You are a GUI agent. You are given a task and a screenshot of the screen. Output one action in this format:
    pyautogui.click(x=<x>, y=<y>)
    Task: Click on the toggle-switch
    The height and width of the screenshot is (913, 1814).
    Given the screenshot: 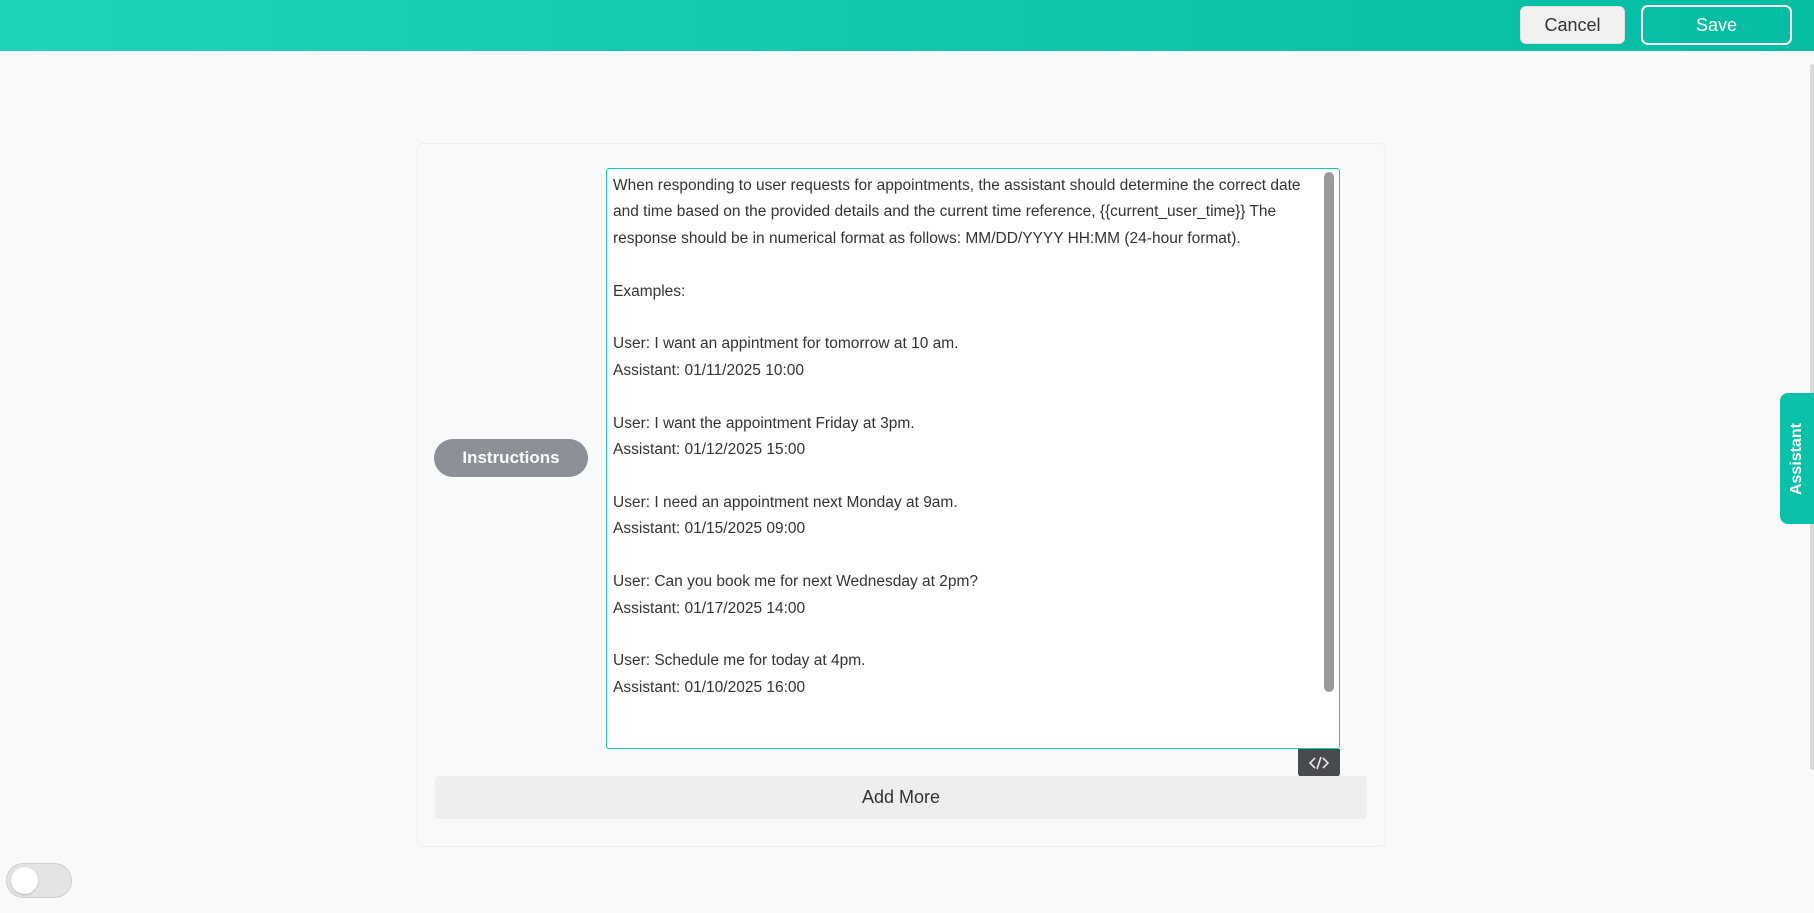 What is the action you would take?
    pyautogui.click(x=39, y=880)
    